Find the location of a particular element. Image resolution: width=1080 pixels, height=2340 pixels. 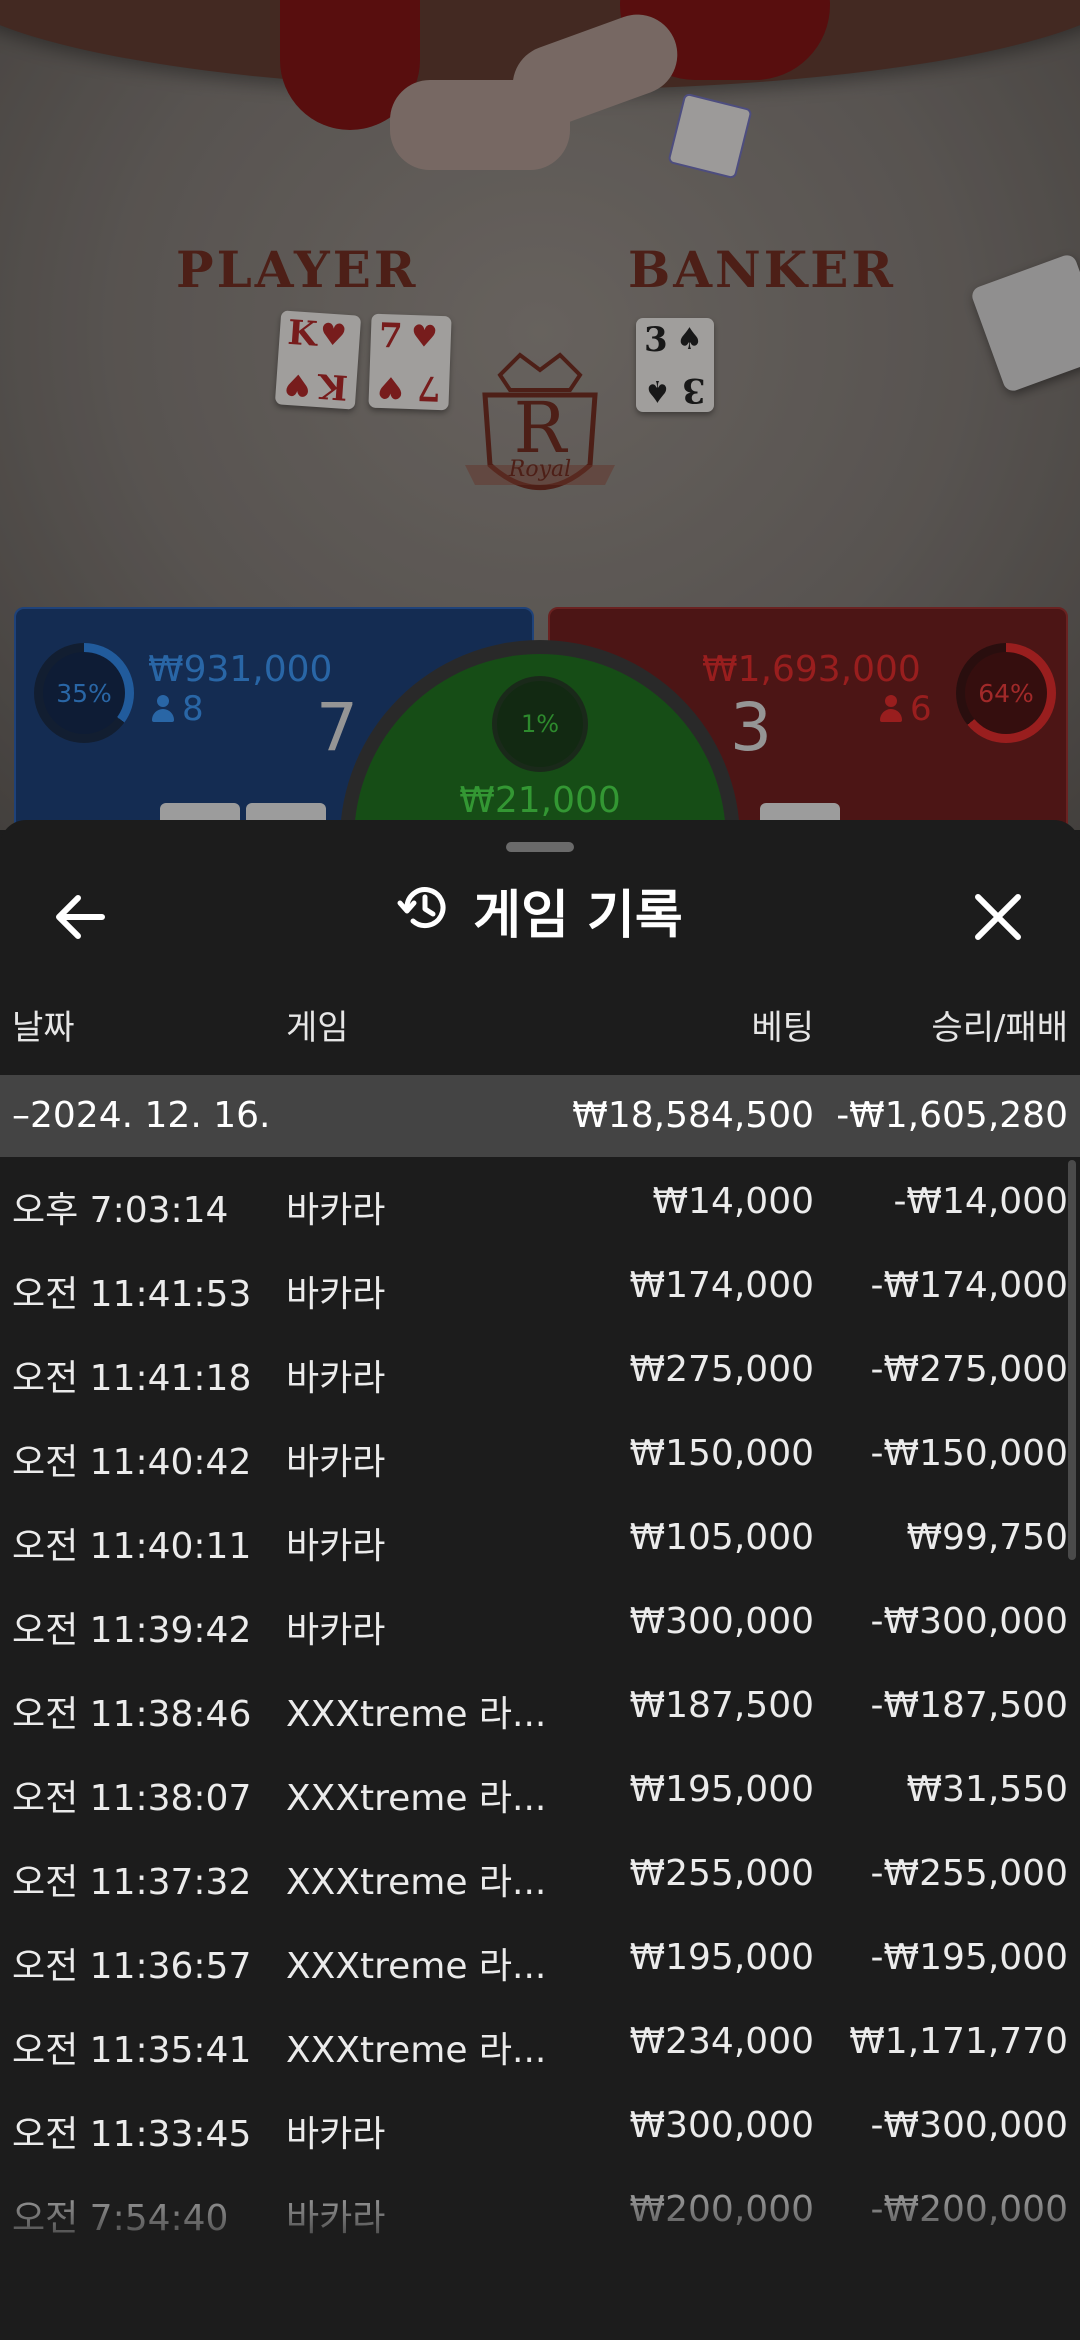

history-row: 오전 11:41:53 바카라 ₩174,000 -₩174,000 is located at coordinates (540, 1283).